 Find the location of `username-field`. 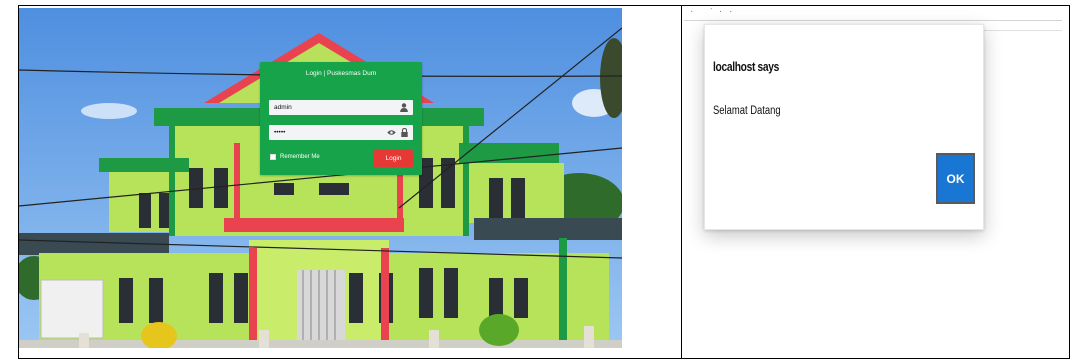

username-field is located at coordinates (341, 107).